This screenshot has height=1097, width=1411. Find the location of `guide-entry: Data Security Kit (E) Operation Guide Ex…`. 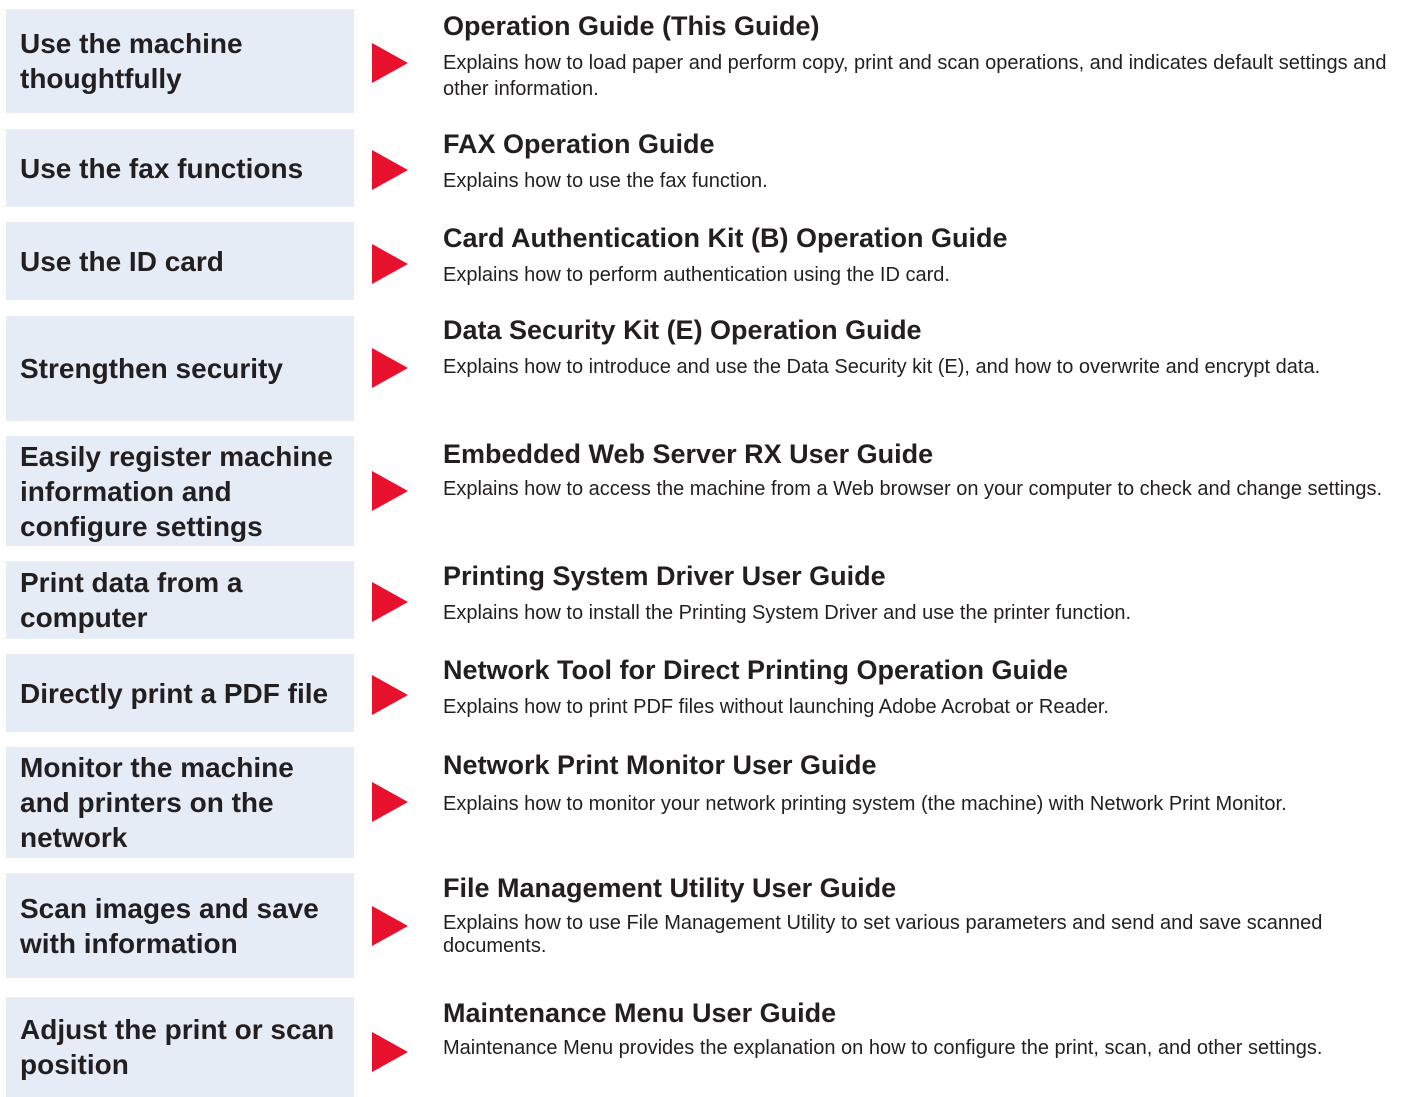

guide-entry: Data Security Kit (E) Operation Guide Ex… is located at coordinates (923, 347).